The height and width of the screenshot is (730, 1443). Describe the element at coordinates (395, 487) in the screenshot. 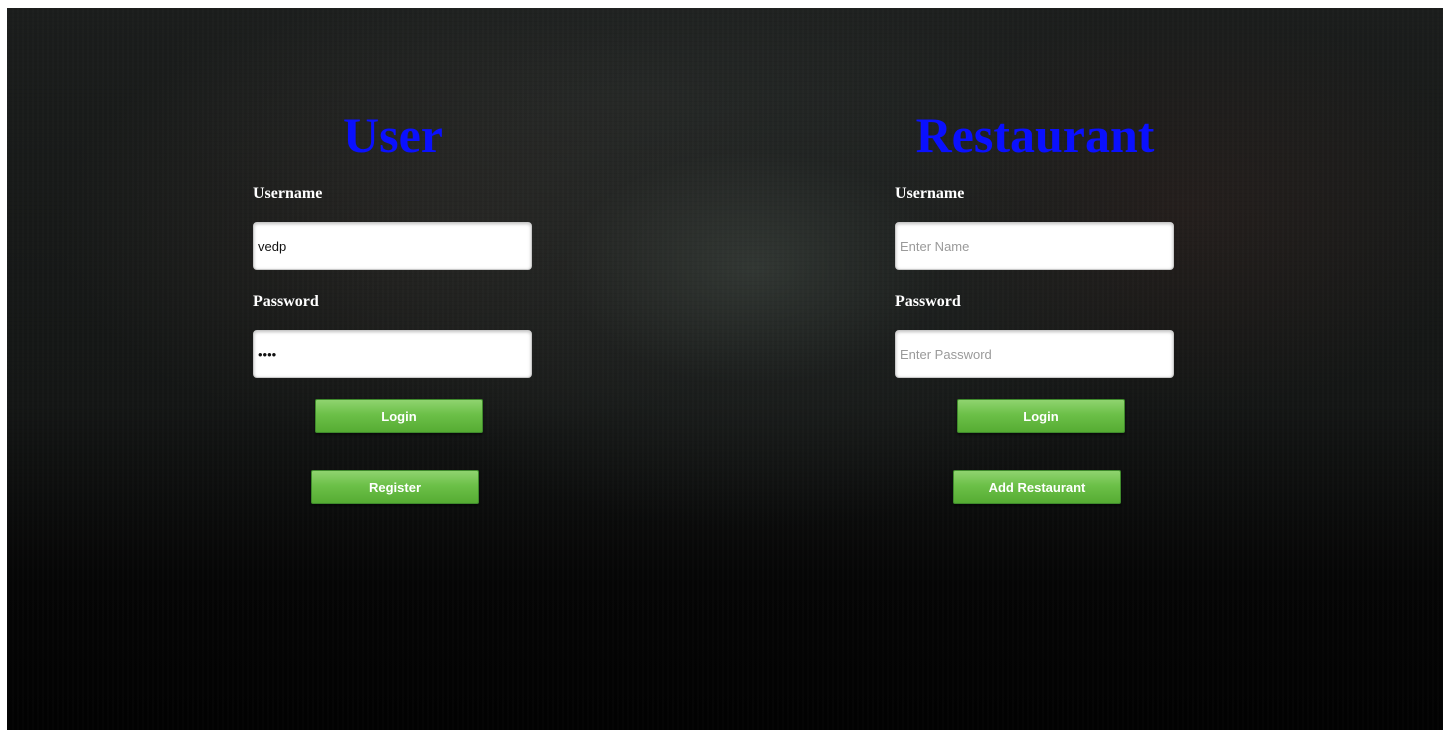

I see `register-button: Register` at that location.